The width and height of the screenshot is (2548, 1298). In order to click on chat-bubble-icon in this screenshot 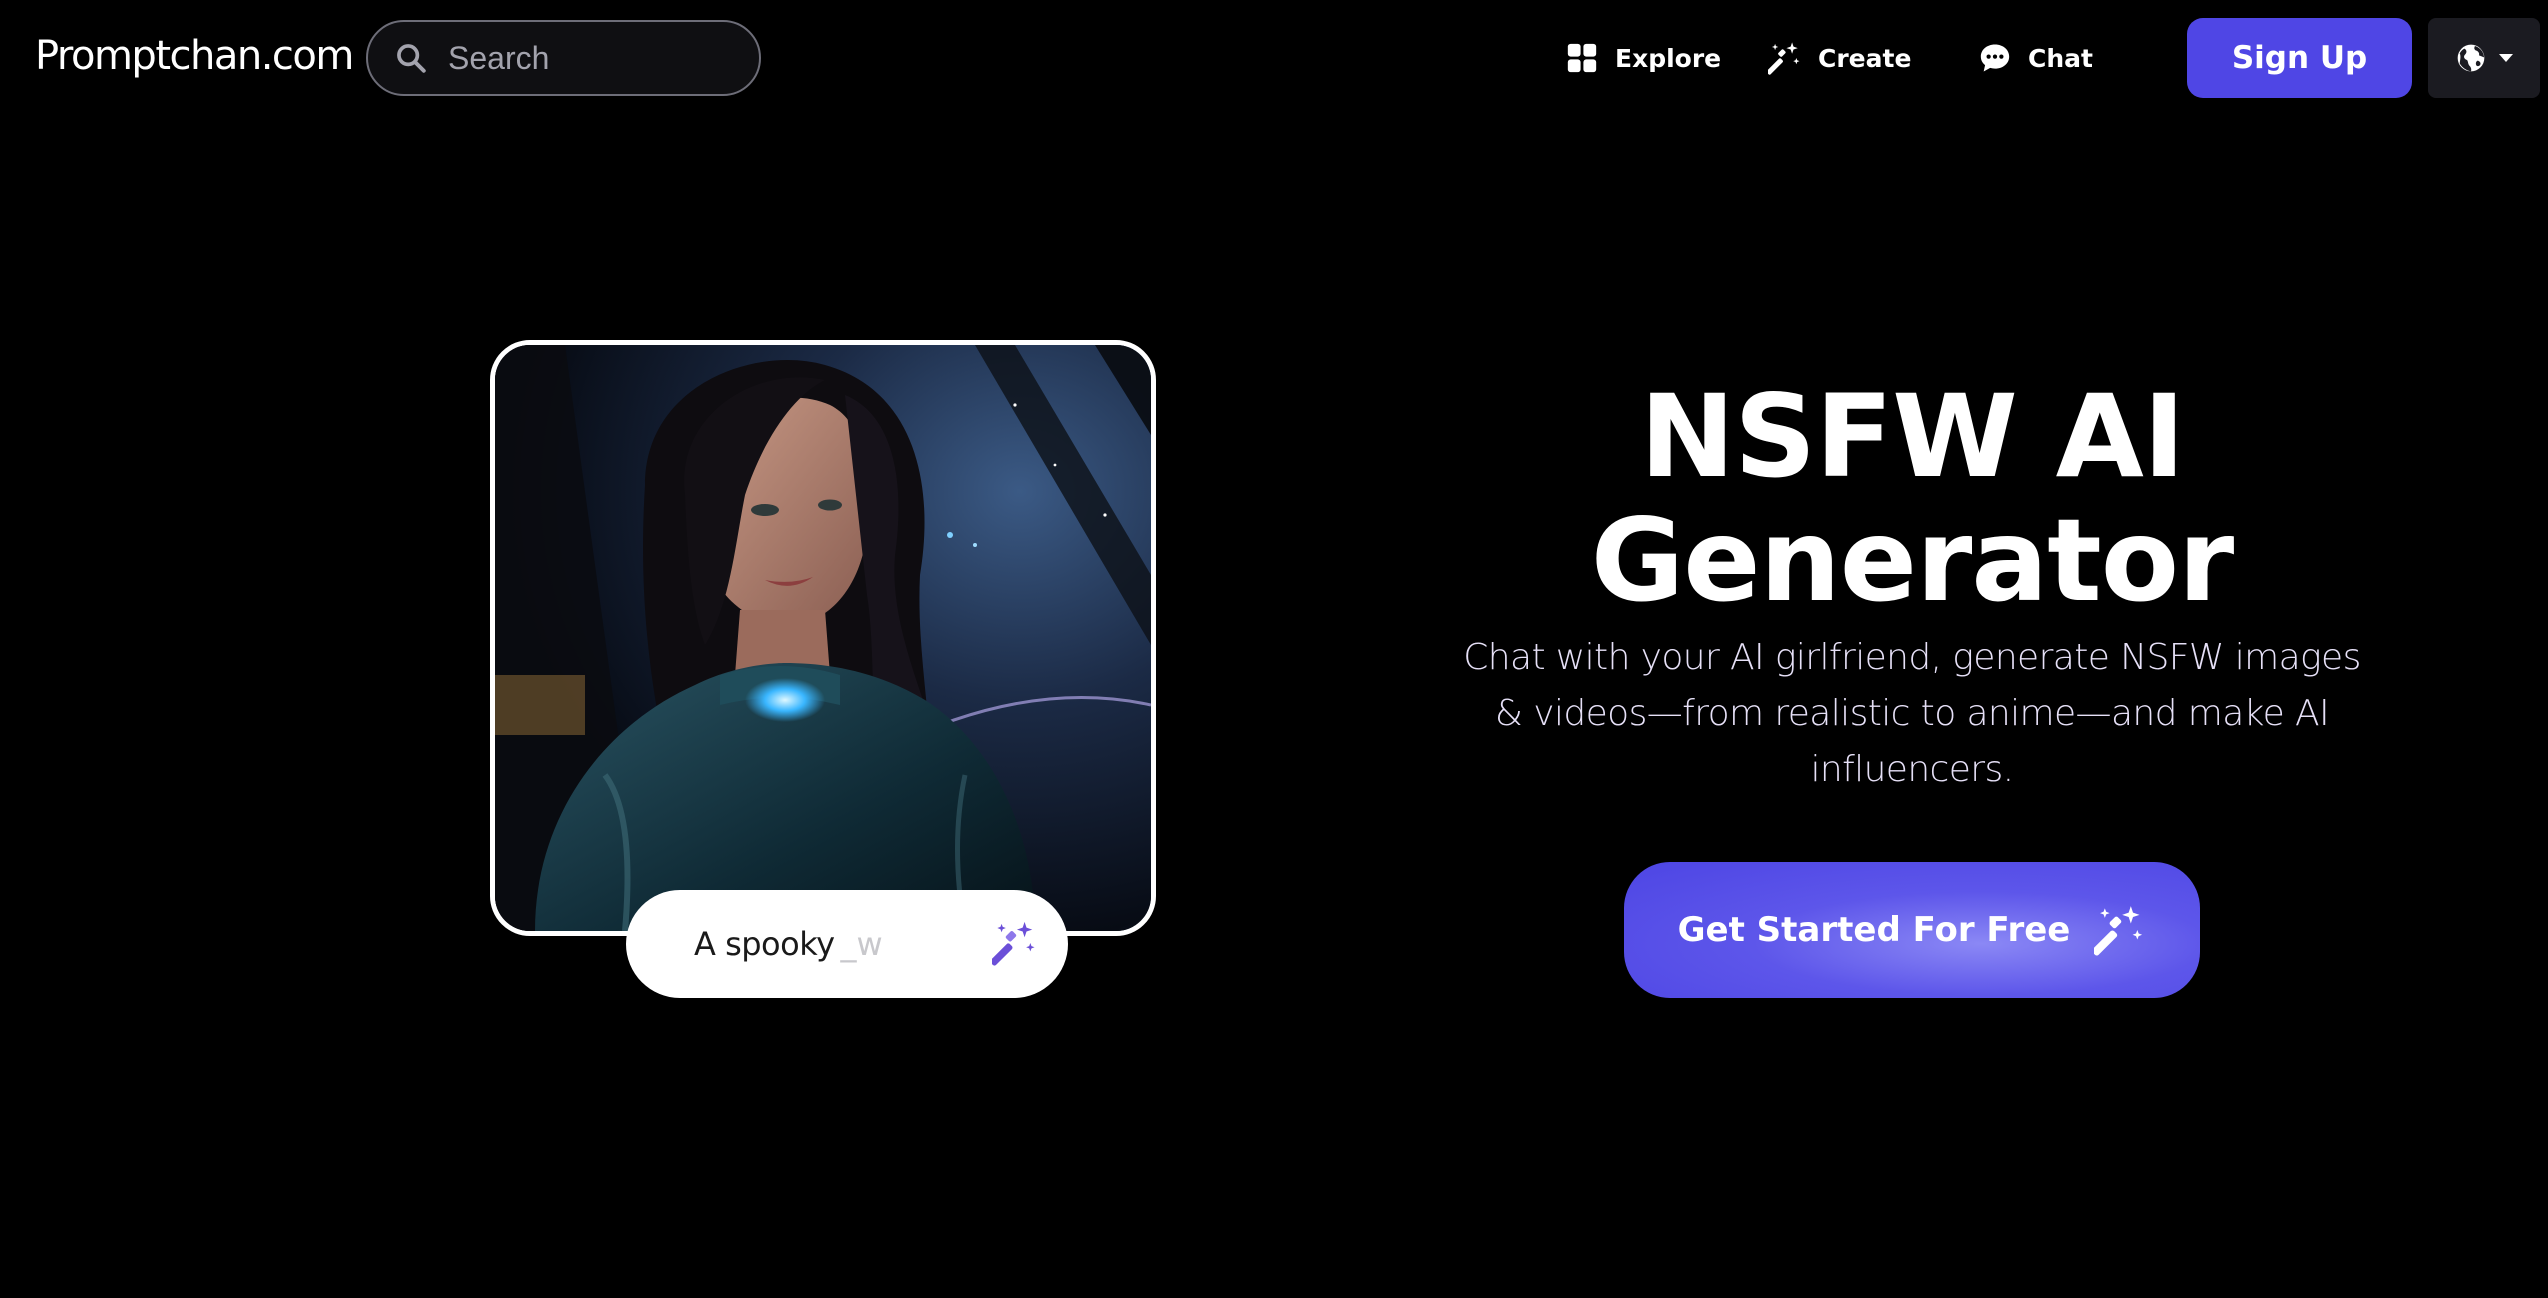, I will do `click(1995, 58)`.